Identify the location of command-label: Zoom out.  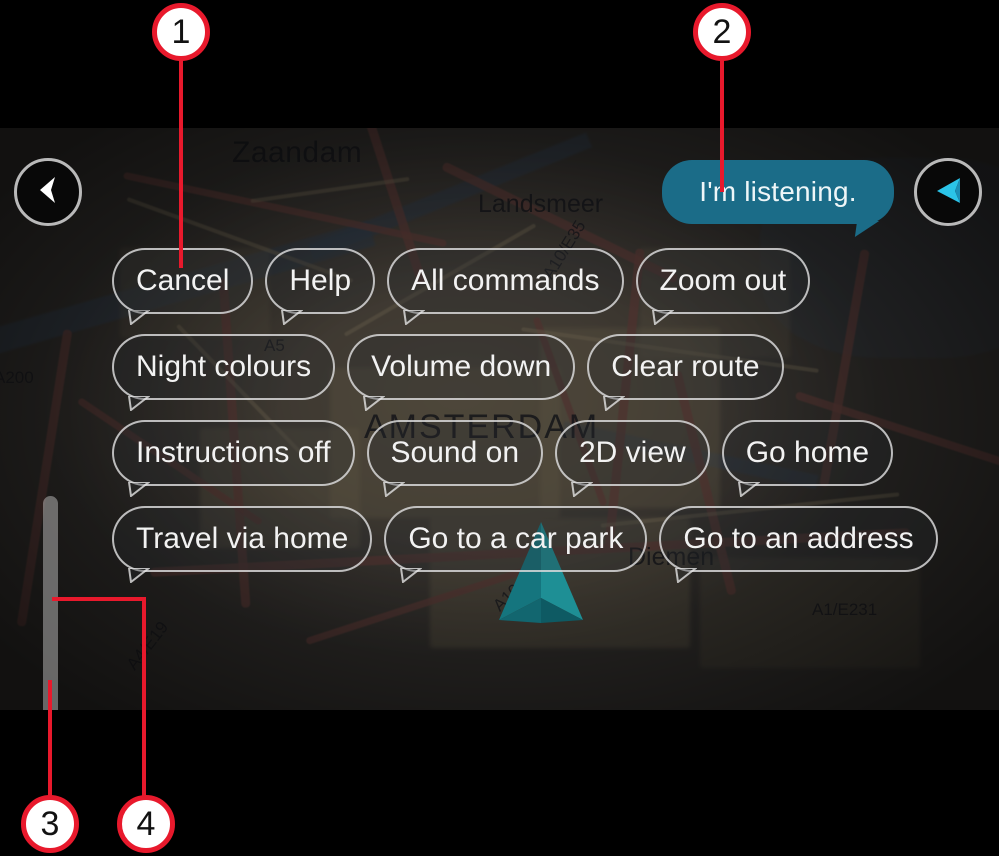
(723, 280).